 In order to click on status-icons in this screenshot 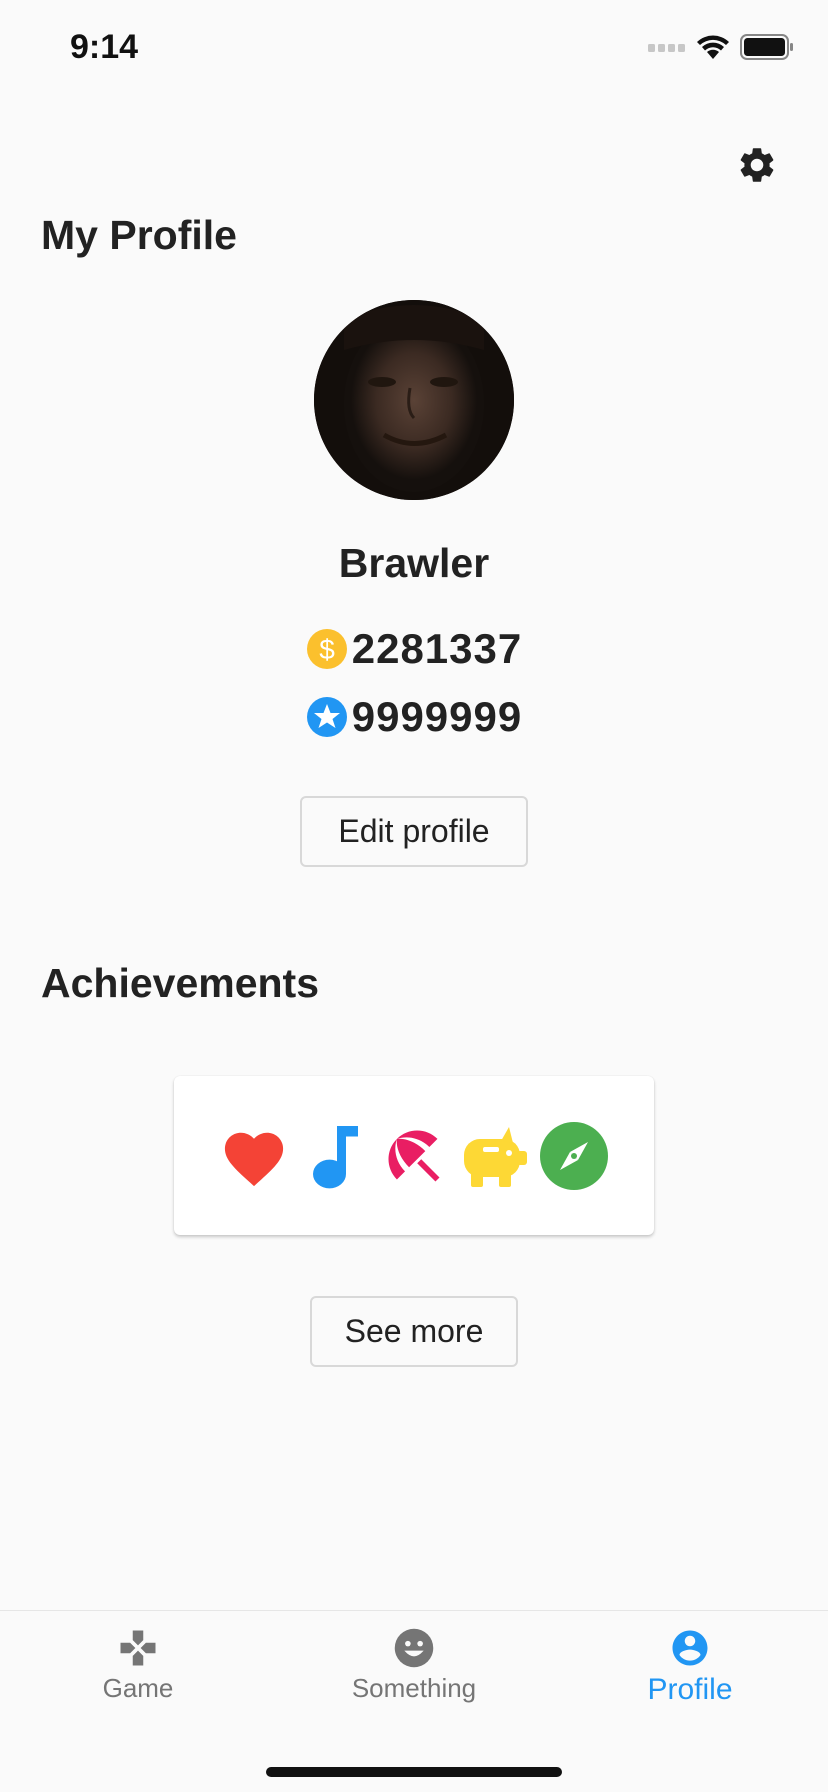, I will do `click(721, 47)`.